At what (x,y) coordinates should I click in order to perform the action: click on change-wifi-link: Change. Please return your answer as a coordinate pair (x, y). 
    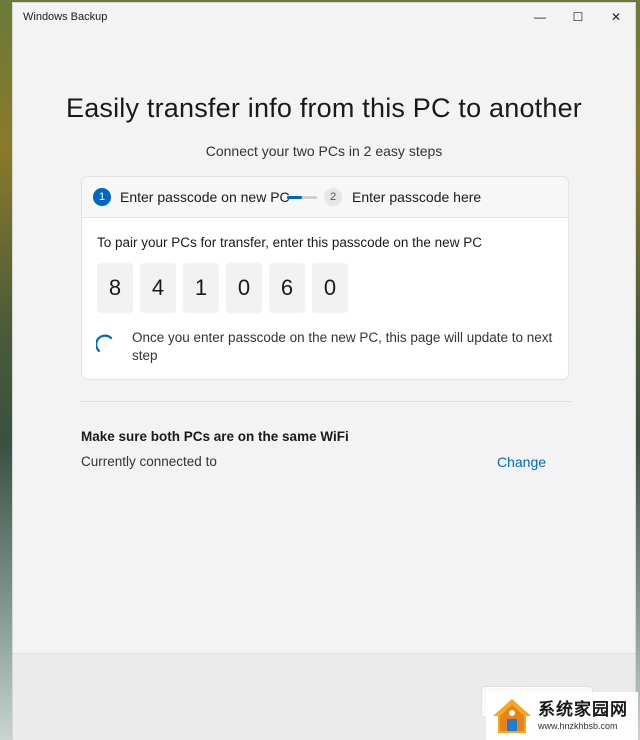
    Looking at the image, I should click on (521, 462).